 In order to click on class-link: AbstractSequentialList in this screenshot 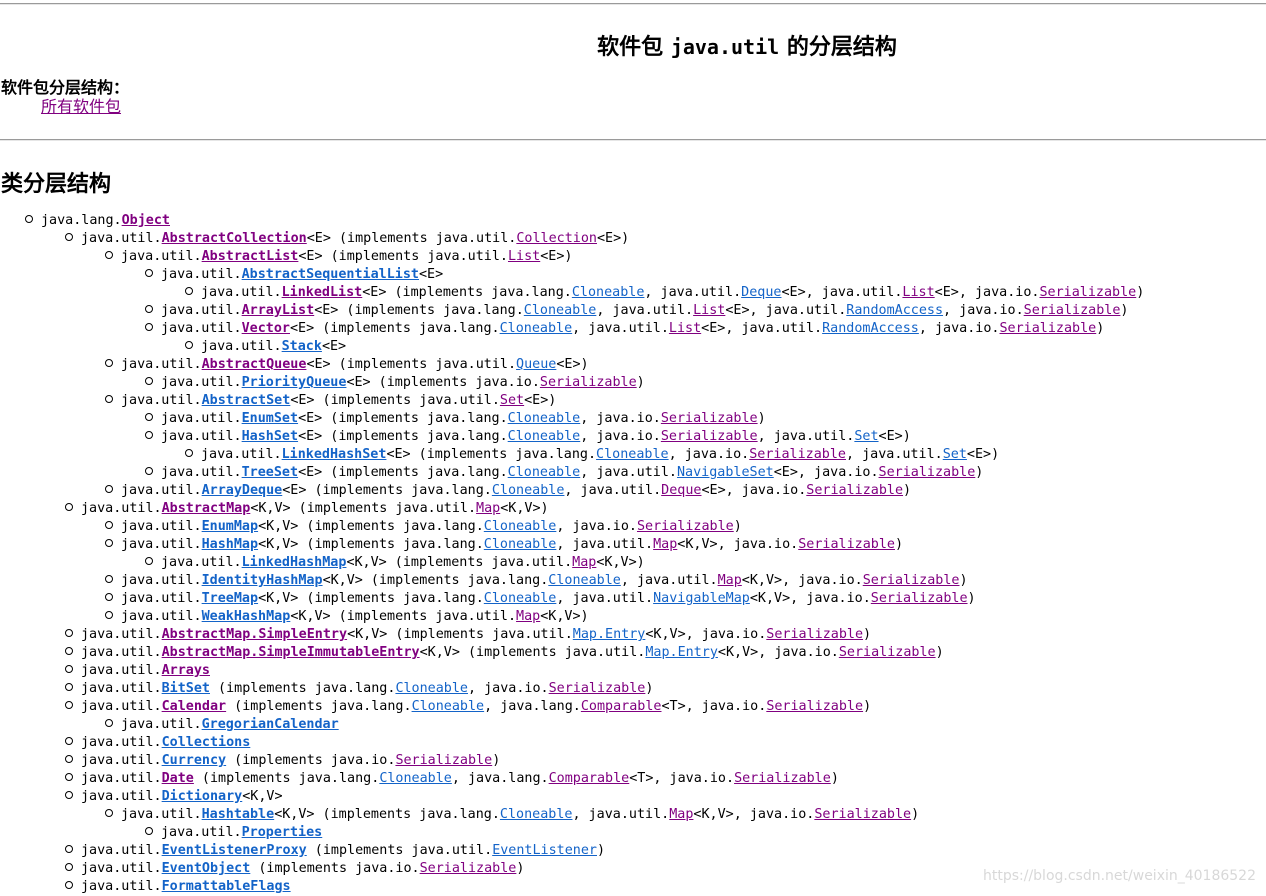, I will do `click(330, 274)`.